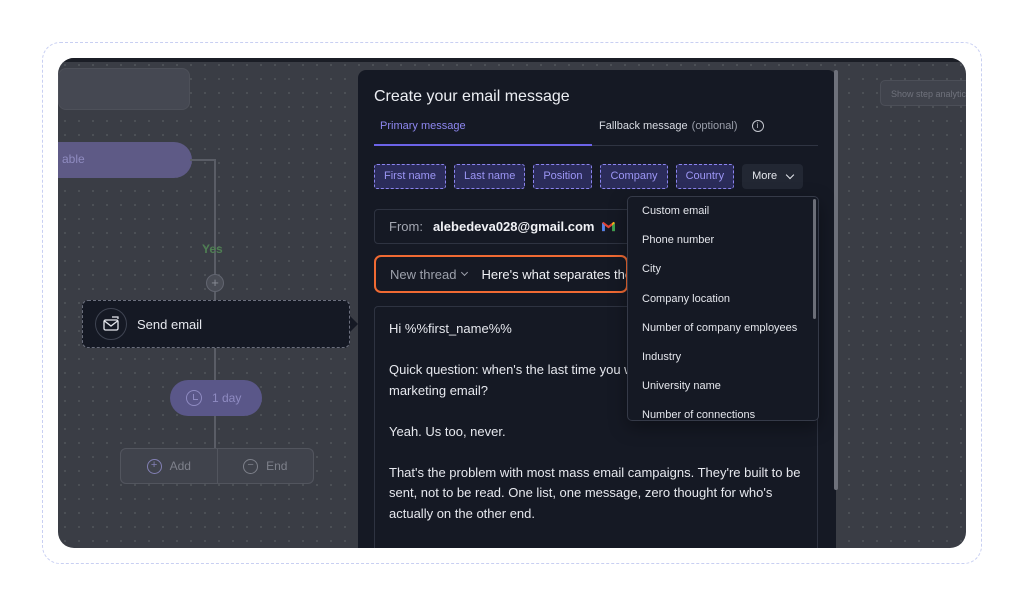 This screenshot has width=1024, height=606. What do you see at coordinates (251, 466) in the screenshot?
I see `minus-icon: −` at bounding box center [251, 466].